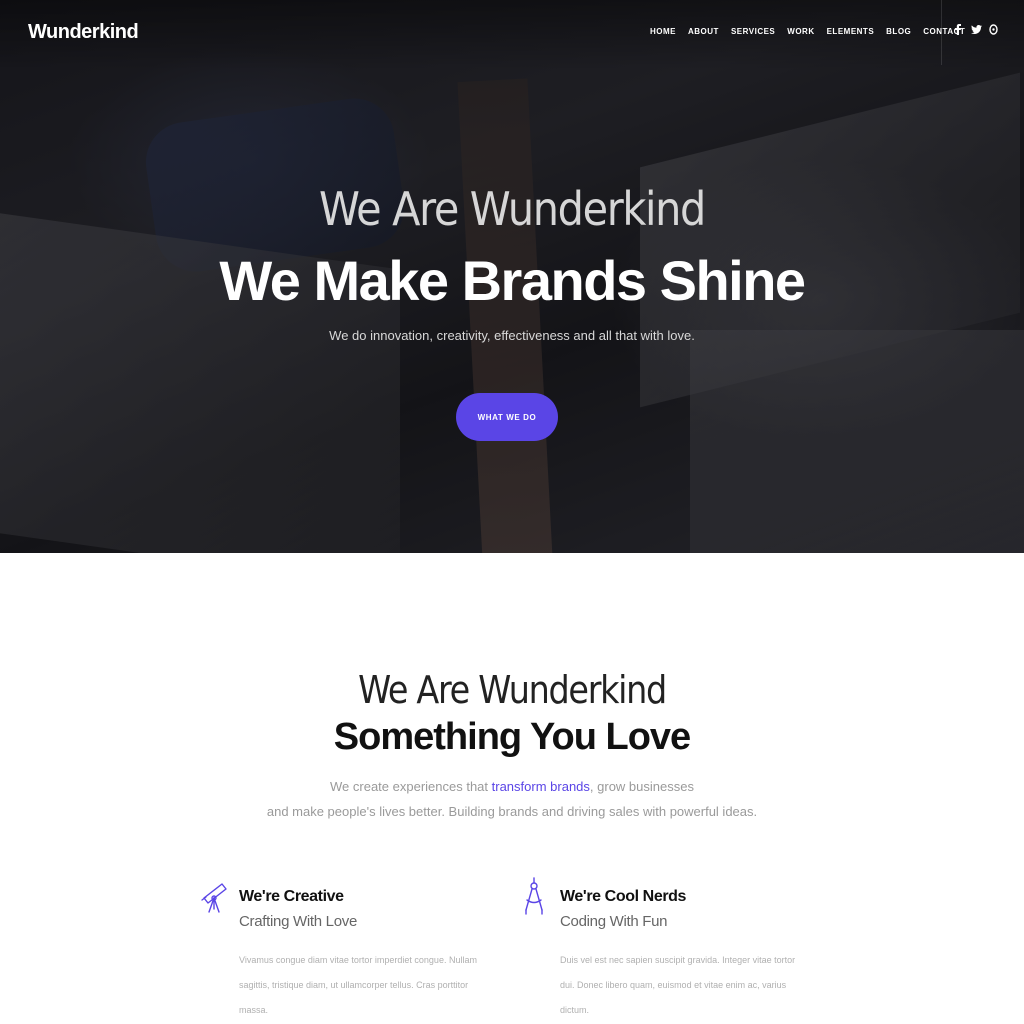 The width and height of the screenshot is (1024, 1024). I want to click on nav-item-elements: ELEMENTS, so click(851, 31).